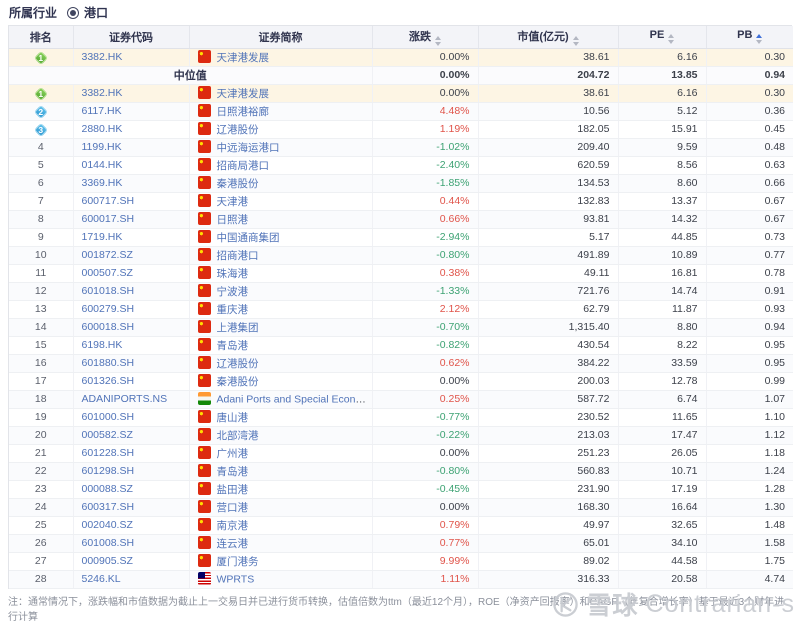 This screenshot has width=800, height=623. I want to click on change-cell: 0.00%, so click(425, 93).